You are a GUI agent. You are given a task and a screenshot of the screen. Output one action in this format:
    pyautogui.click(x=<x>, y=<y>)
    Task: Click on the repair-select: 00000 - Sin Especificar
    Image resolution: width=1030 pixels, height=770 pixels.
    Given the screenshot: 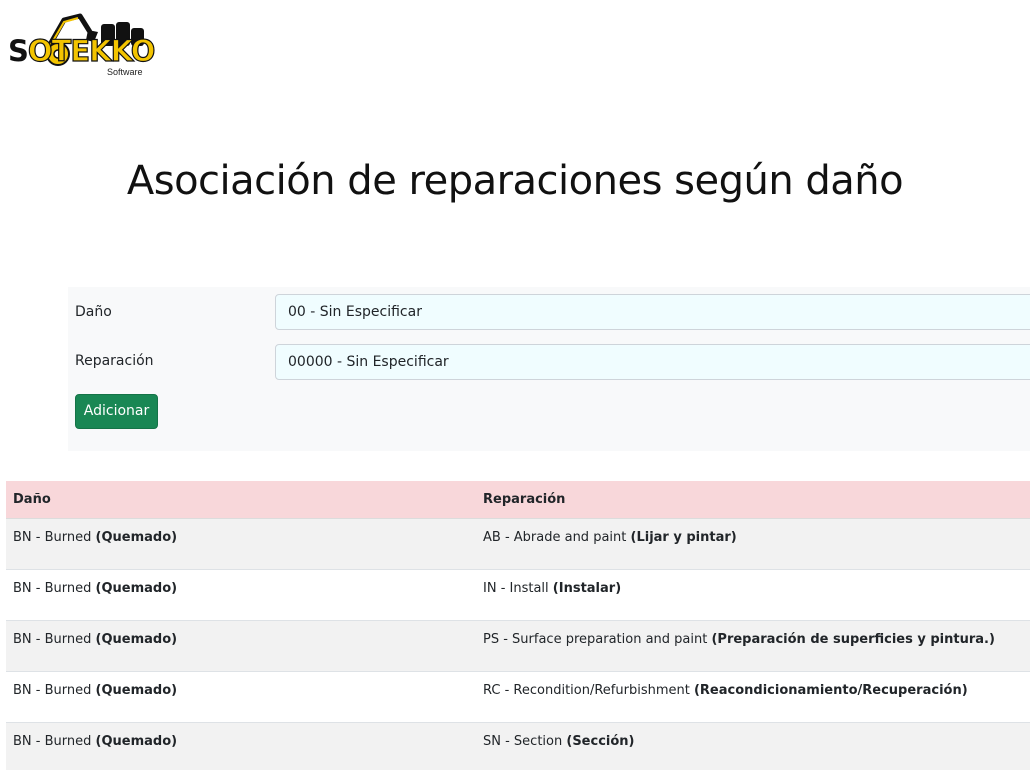 What is the action you would take?
    pyautogui.click(x=652, y=362)
    